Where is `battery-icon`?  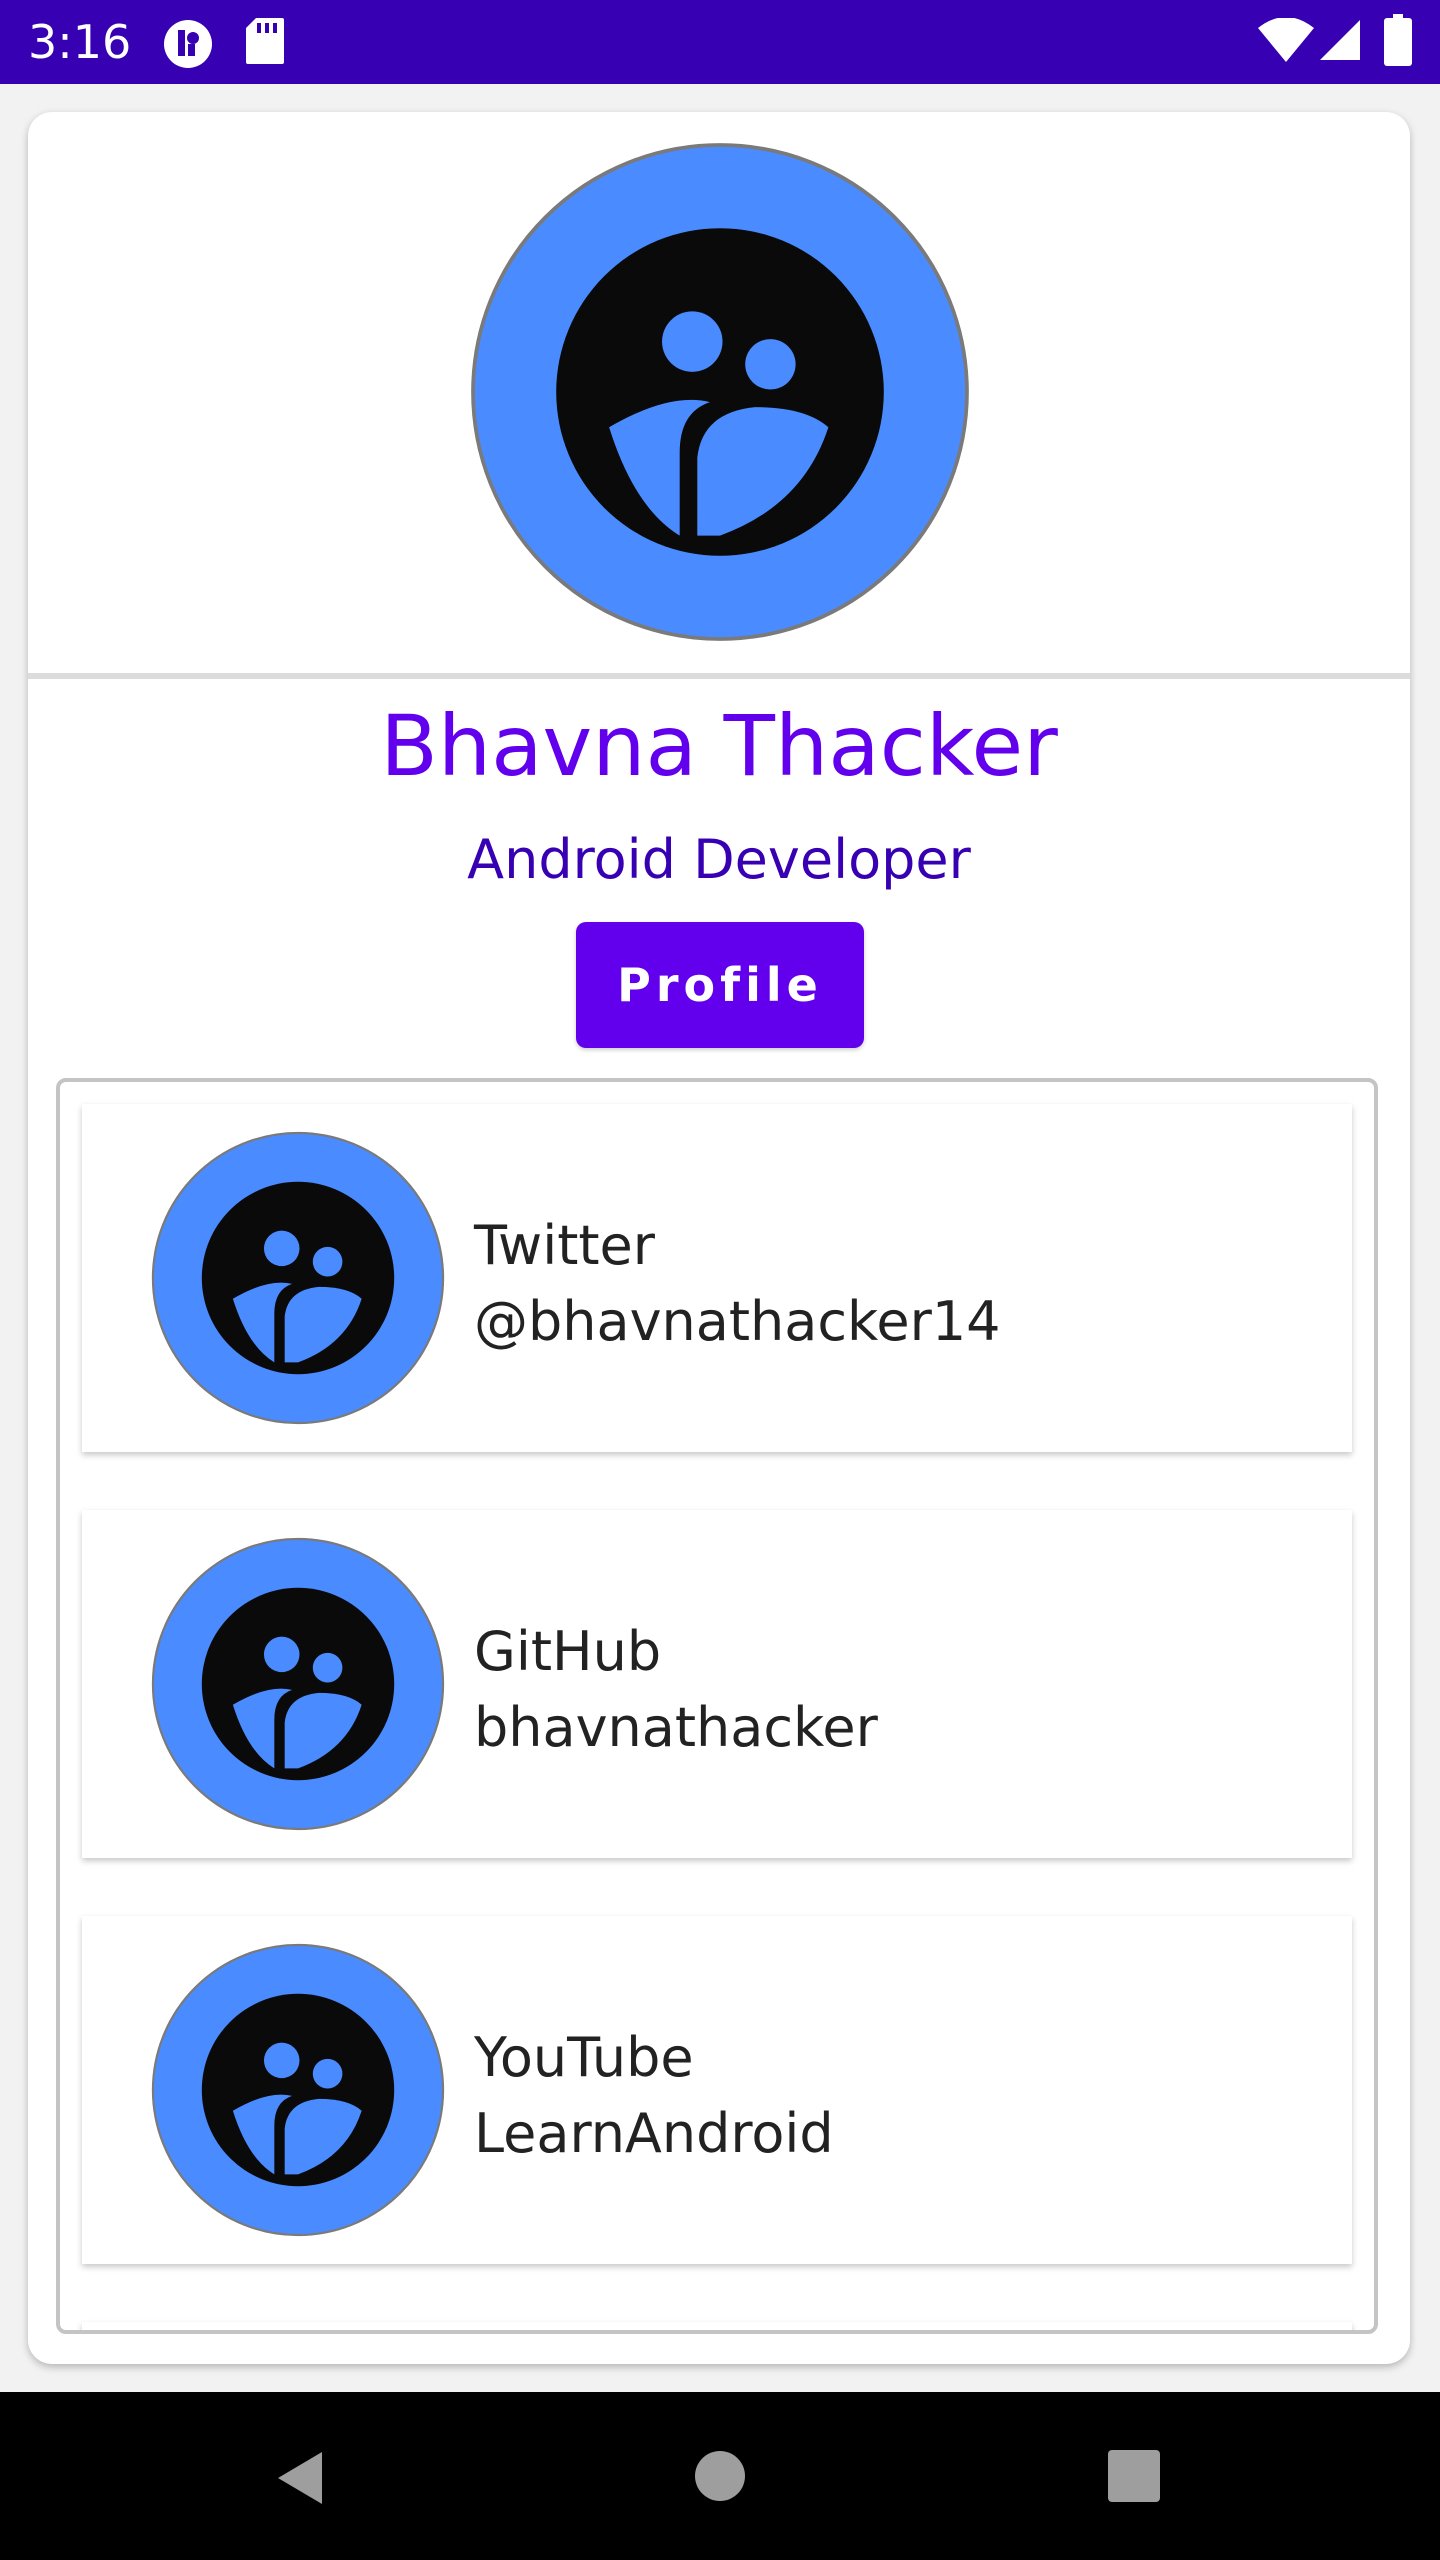 battery-icon is located at coordinates (1398, 40).